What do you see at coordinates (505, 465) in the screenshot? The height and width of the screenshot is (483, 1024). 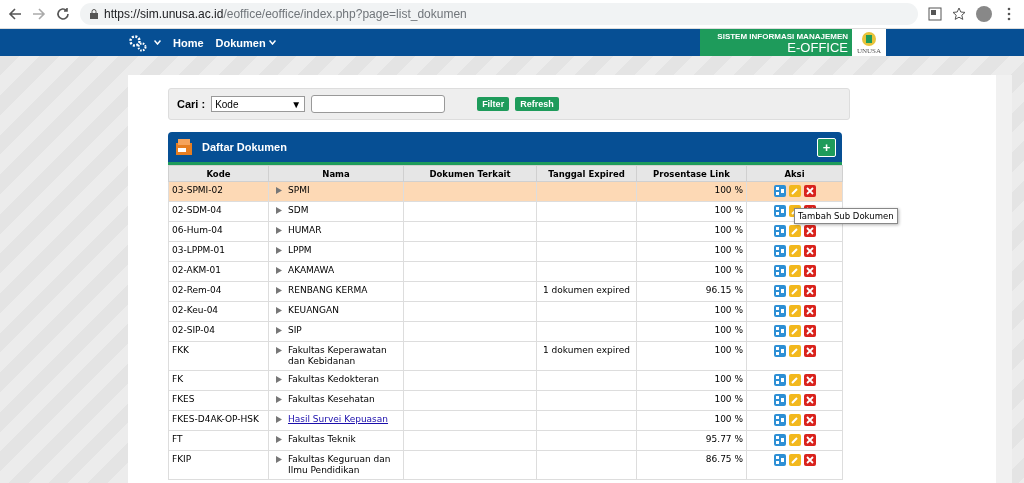 I see `table-row: FKIP Fakultas Keguruan dan Ilmu Pendidikan 86.75 %` at bounding box center [505, 465].